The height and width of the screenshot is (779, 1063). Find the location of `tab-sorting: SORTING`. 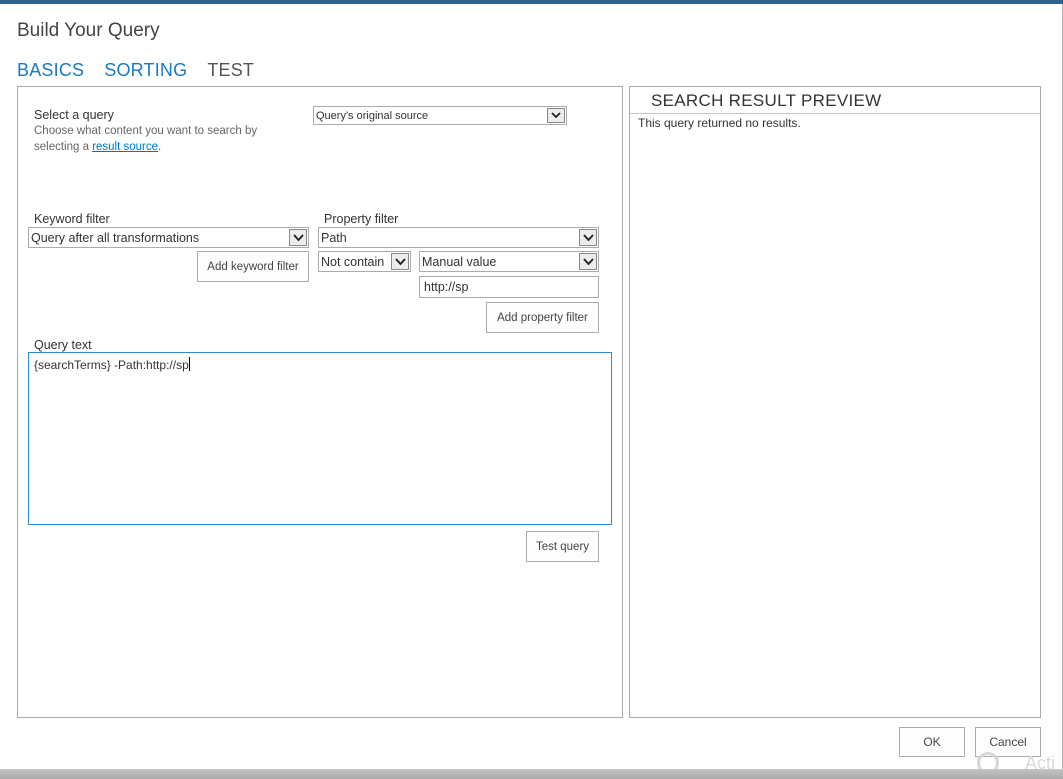

tab-sorting: SORTING is located at coordinates (145, 70).